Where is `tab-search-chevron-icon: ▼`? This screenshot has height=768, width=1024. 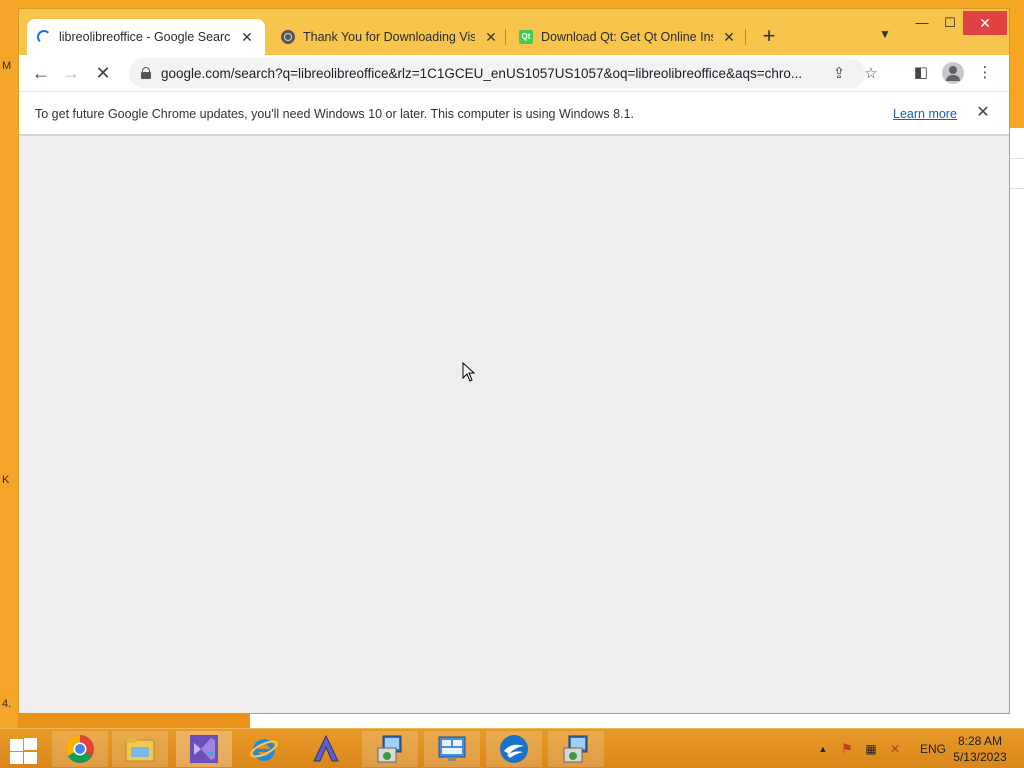 tab-search-chevron-icon: ▼ is located at coordinates (885, 37).